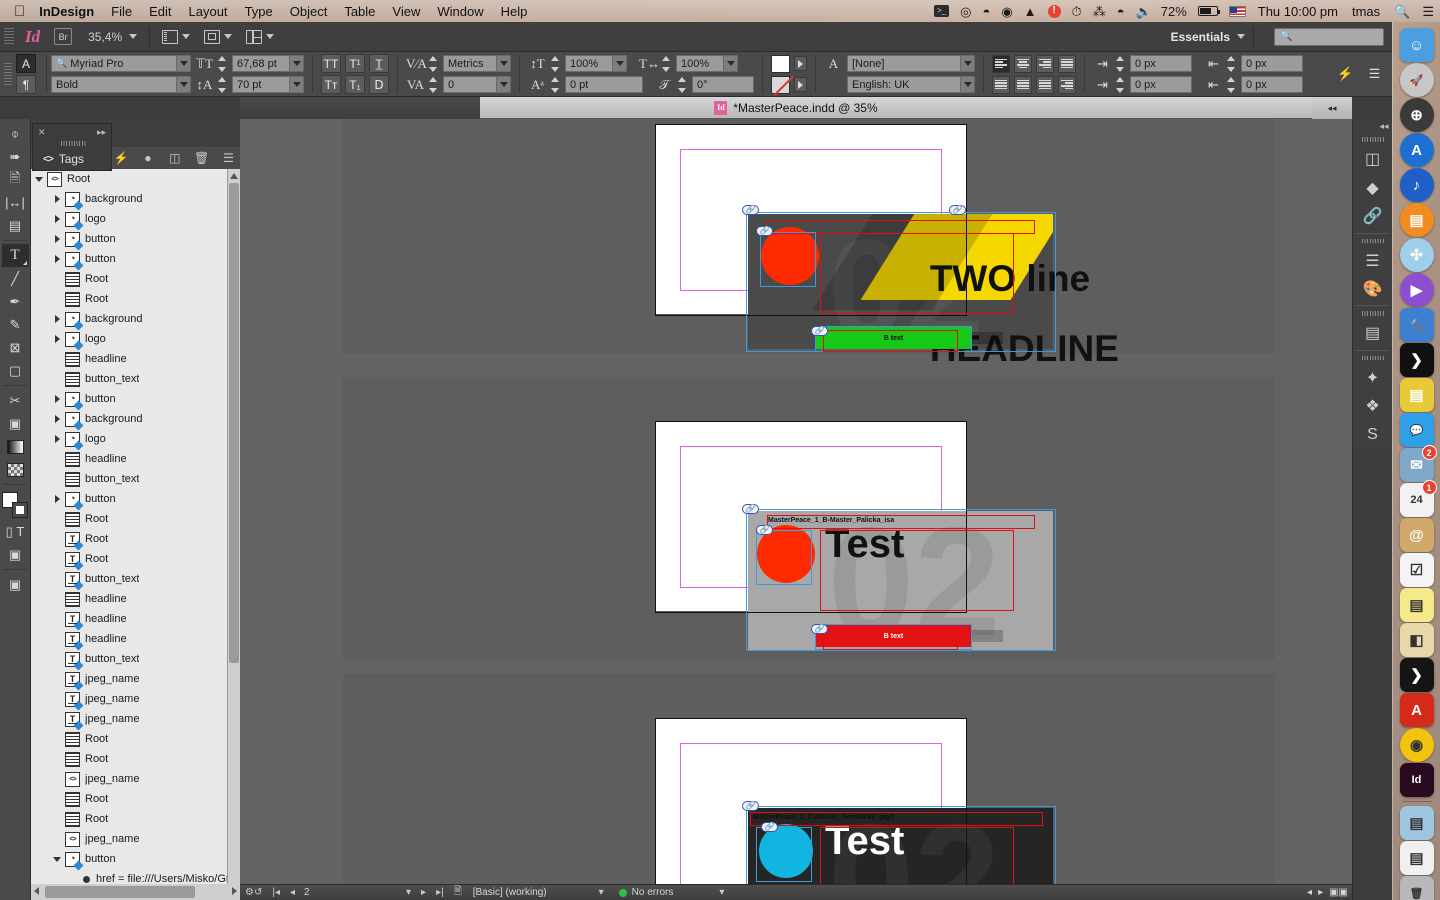 The height and width of the screenshot is (900, 1440). Describe the element at coordinates (1006, 11) in the screenshot. I see `dropbox-icon: ◉` at that location.